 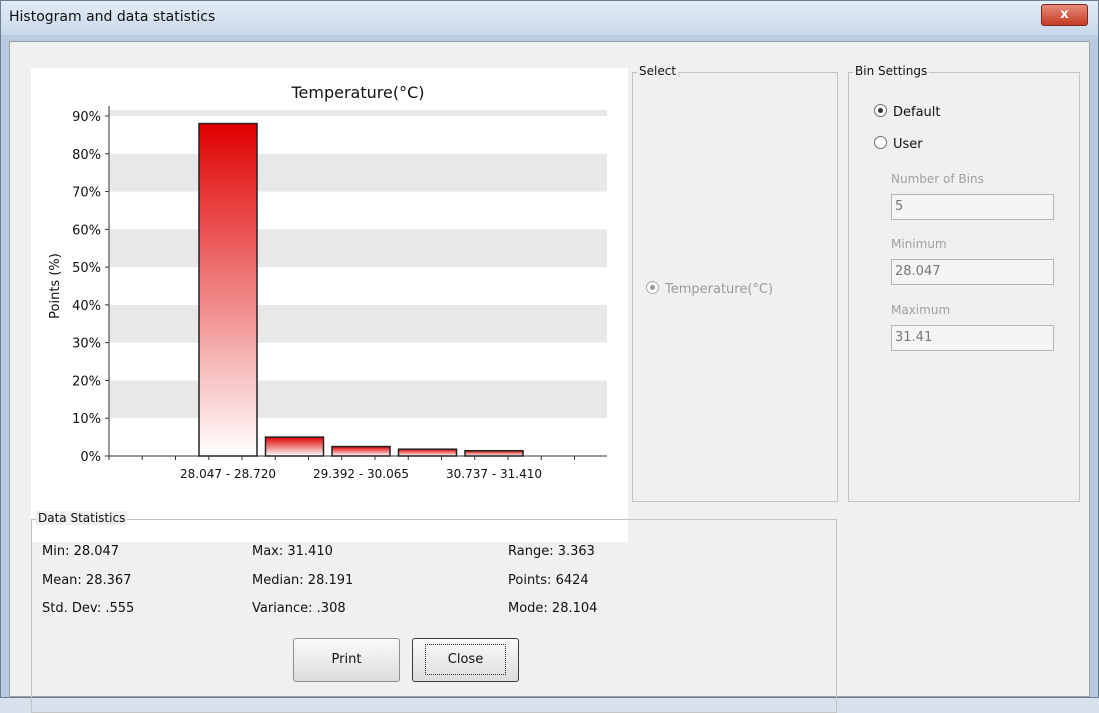 I want to click on number-of-bins-field: 5, so click(x=972, y=207).